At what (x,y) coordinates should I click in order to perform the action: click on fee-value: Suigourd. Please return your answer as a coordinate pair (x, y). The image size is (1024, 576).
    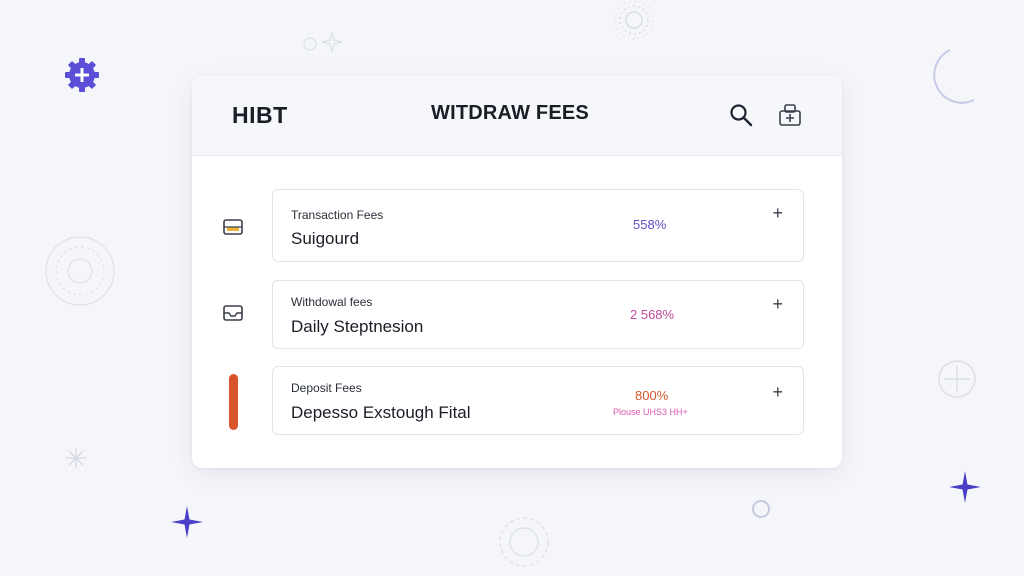
    Looking at the image, I should click on (325, 238).